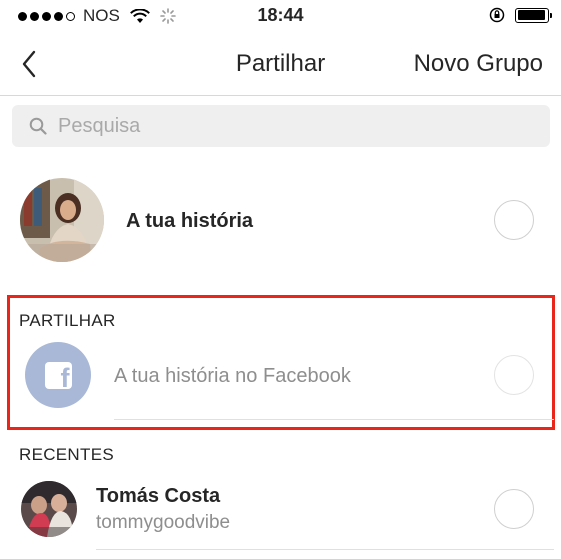  I want to click on contact-name: Tomás Costa, so click(158, 496).